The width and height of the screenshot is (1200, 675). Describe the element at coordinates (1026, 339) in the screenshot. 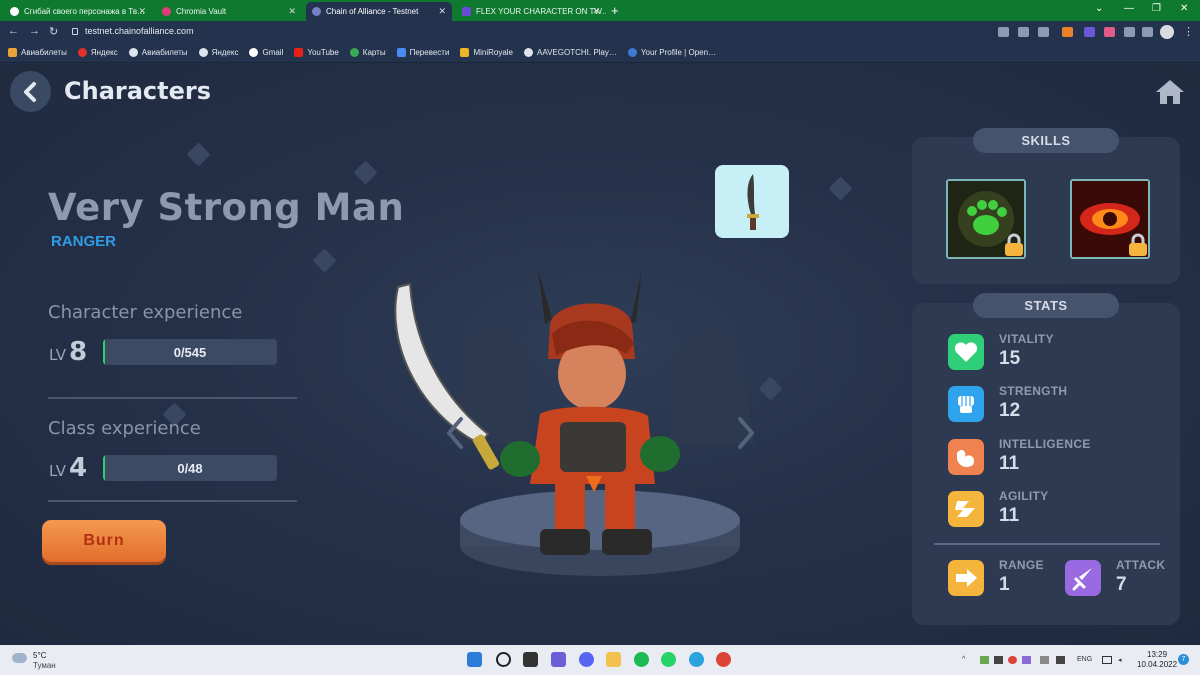

I see `stat-label: VITALITY` at that location.